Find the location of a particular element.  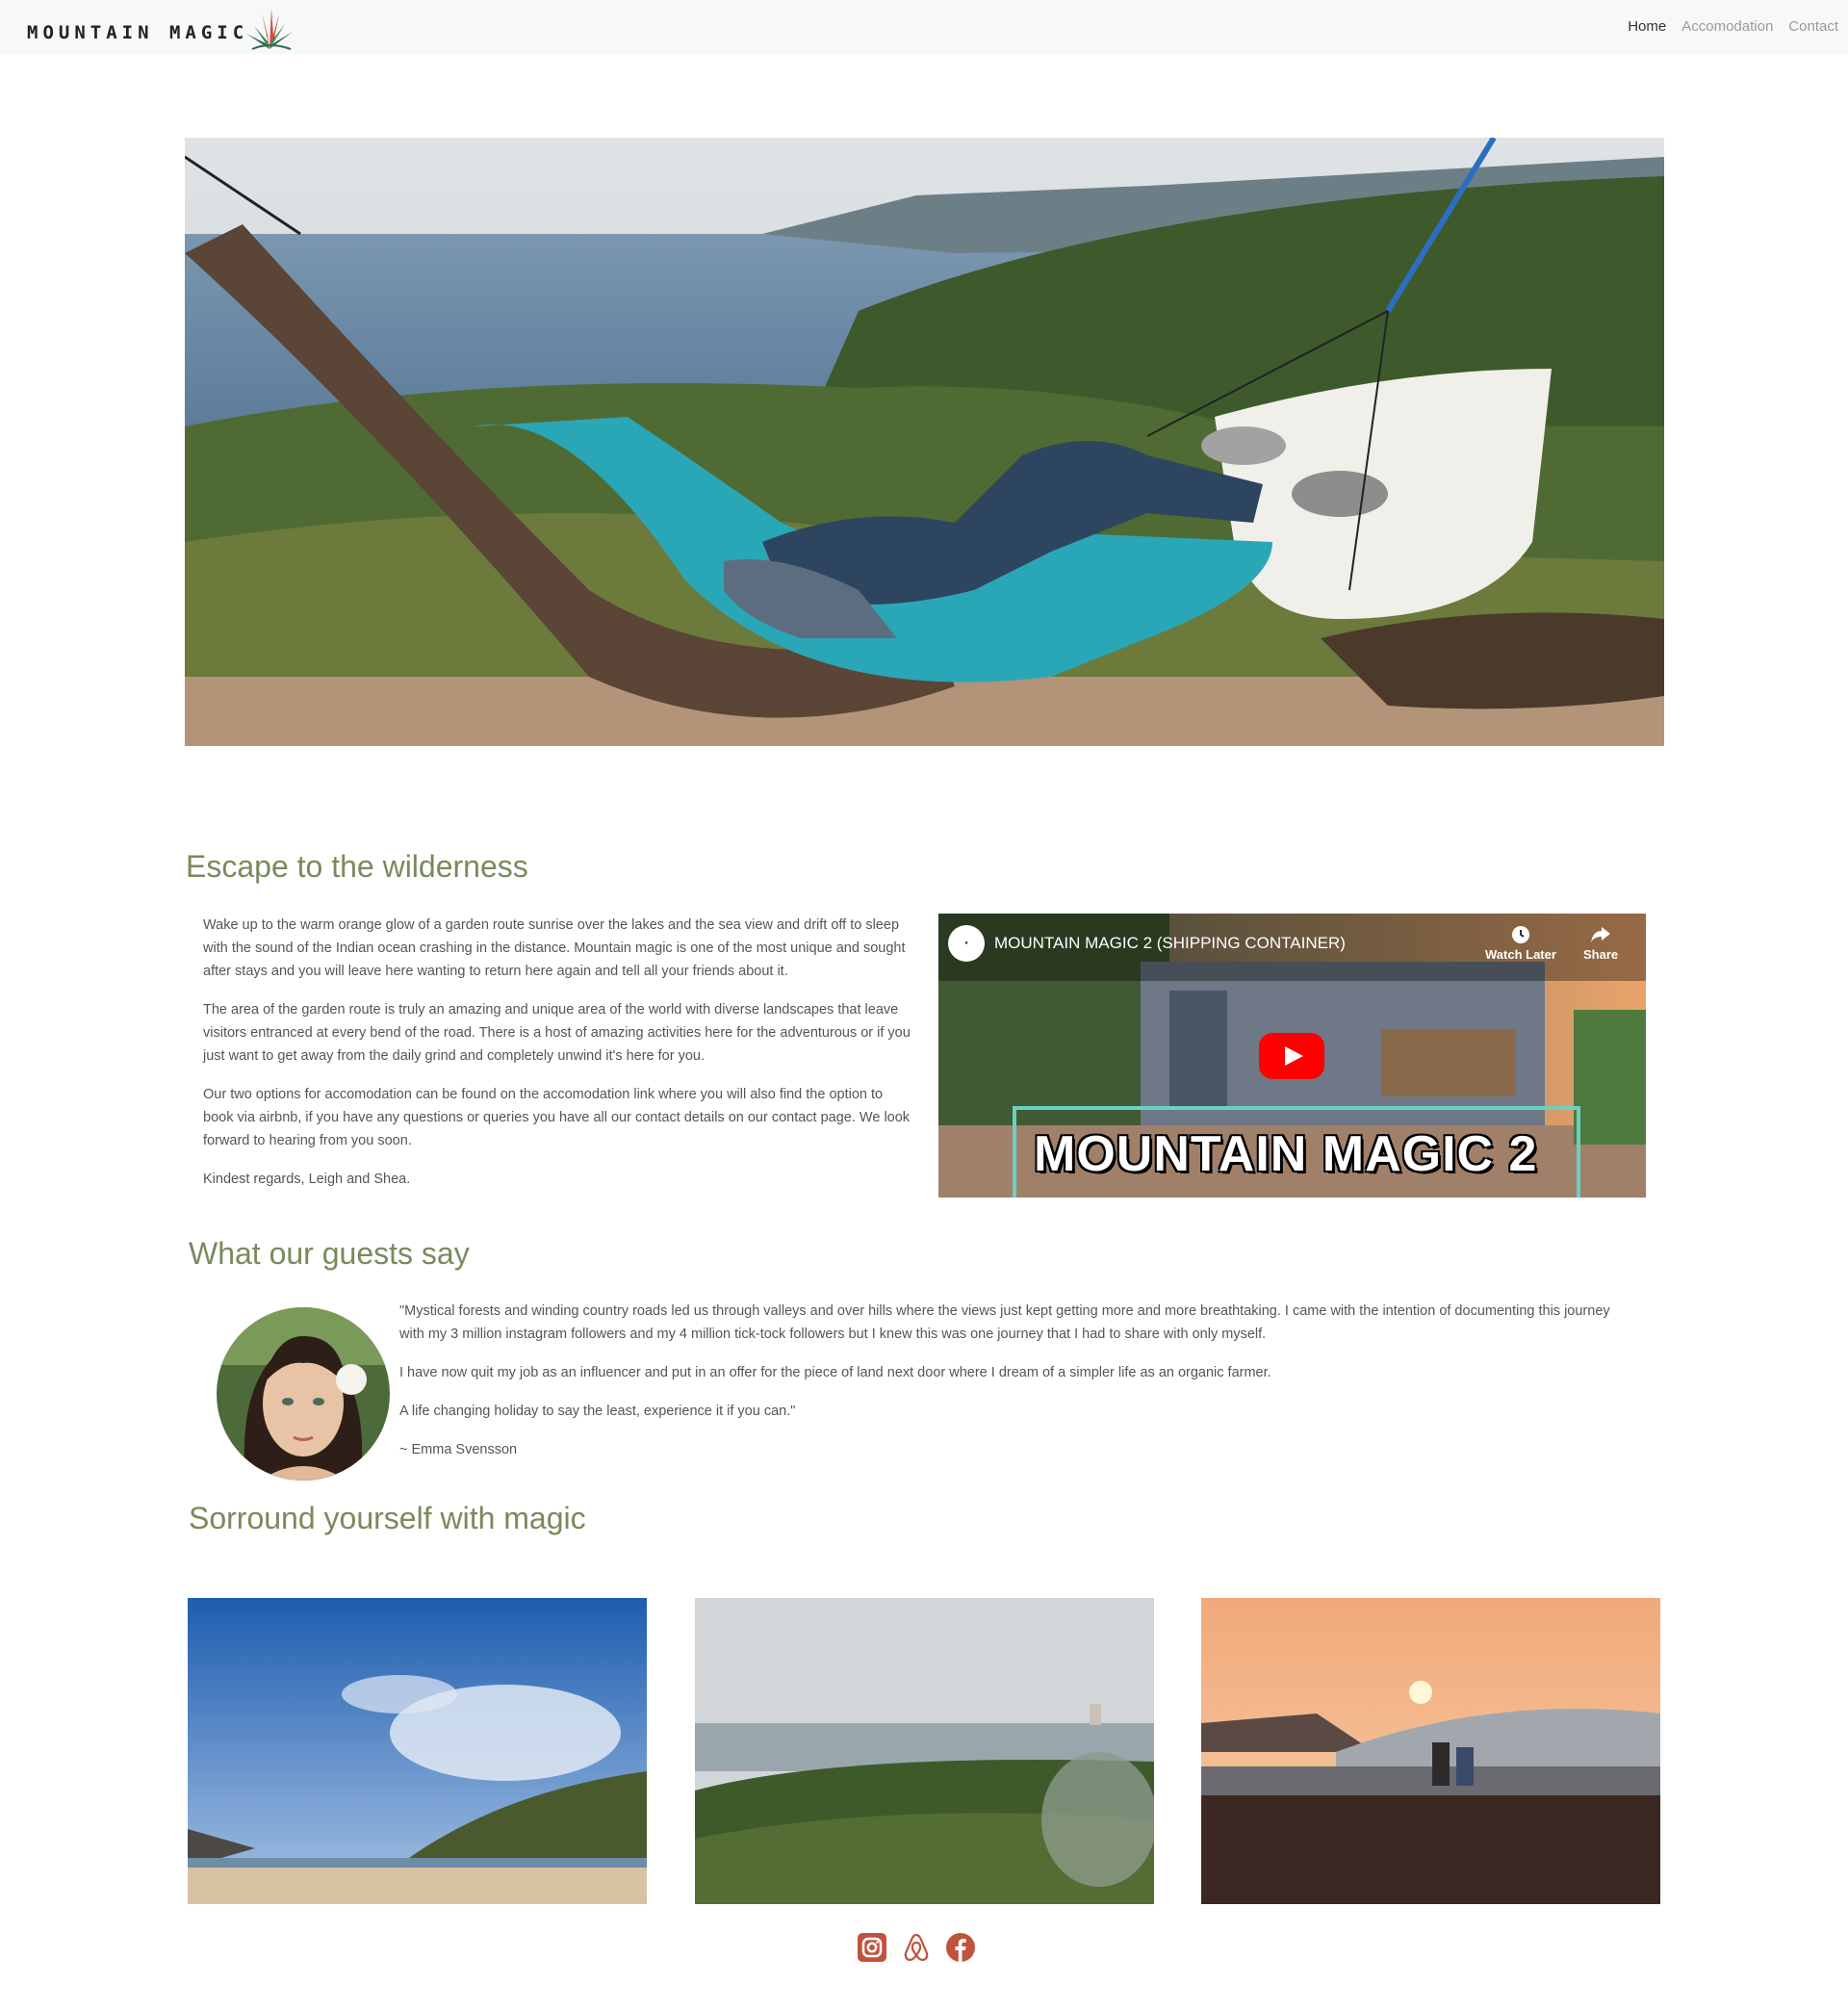

video-banner-text: MOUNTAIN MAGIC 2 is located at coordinates (1286, 1154).